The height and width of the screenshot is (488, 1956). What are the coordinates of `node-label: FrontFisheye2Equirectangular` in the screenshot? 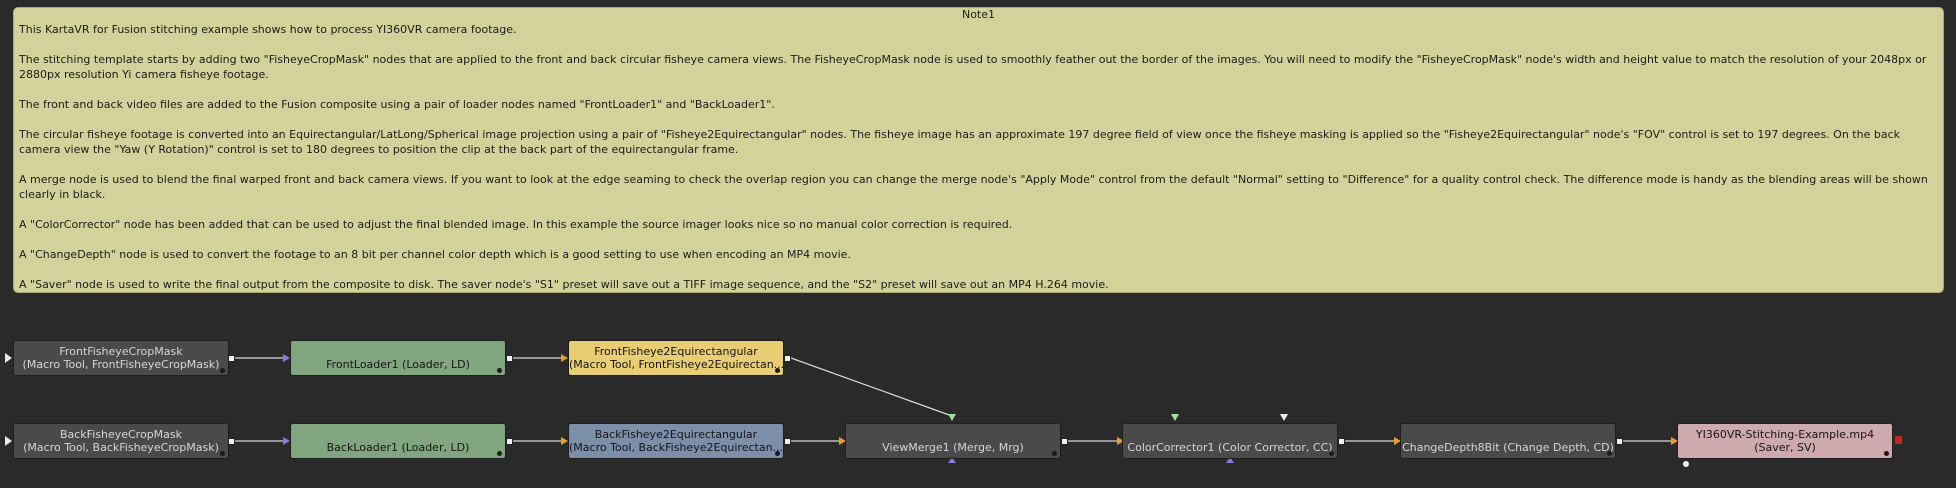 It's located at (676, 351).